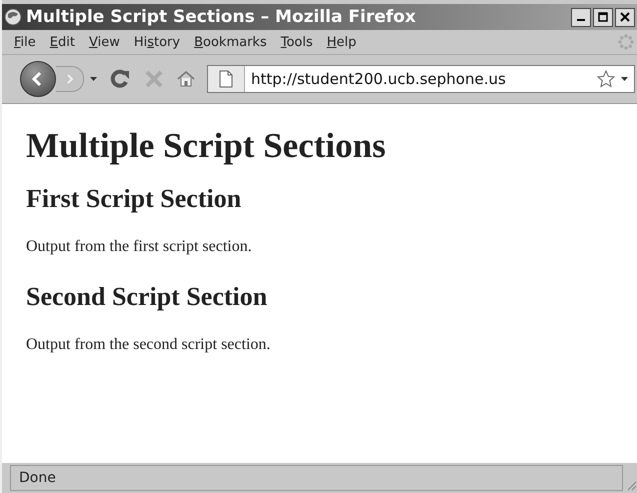 The image size is (637, 493). I want to click on menu-item: Tools, so click(299, 42).